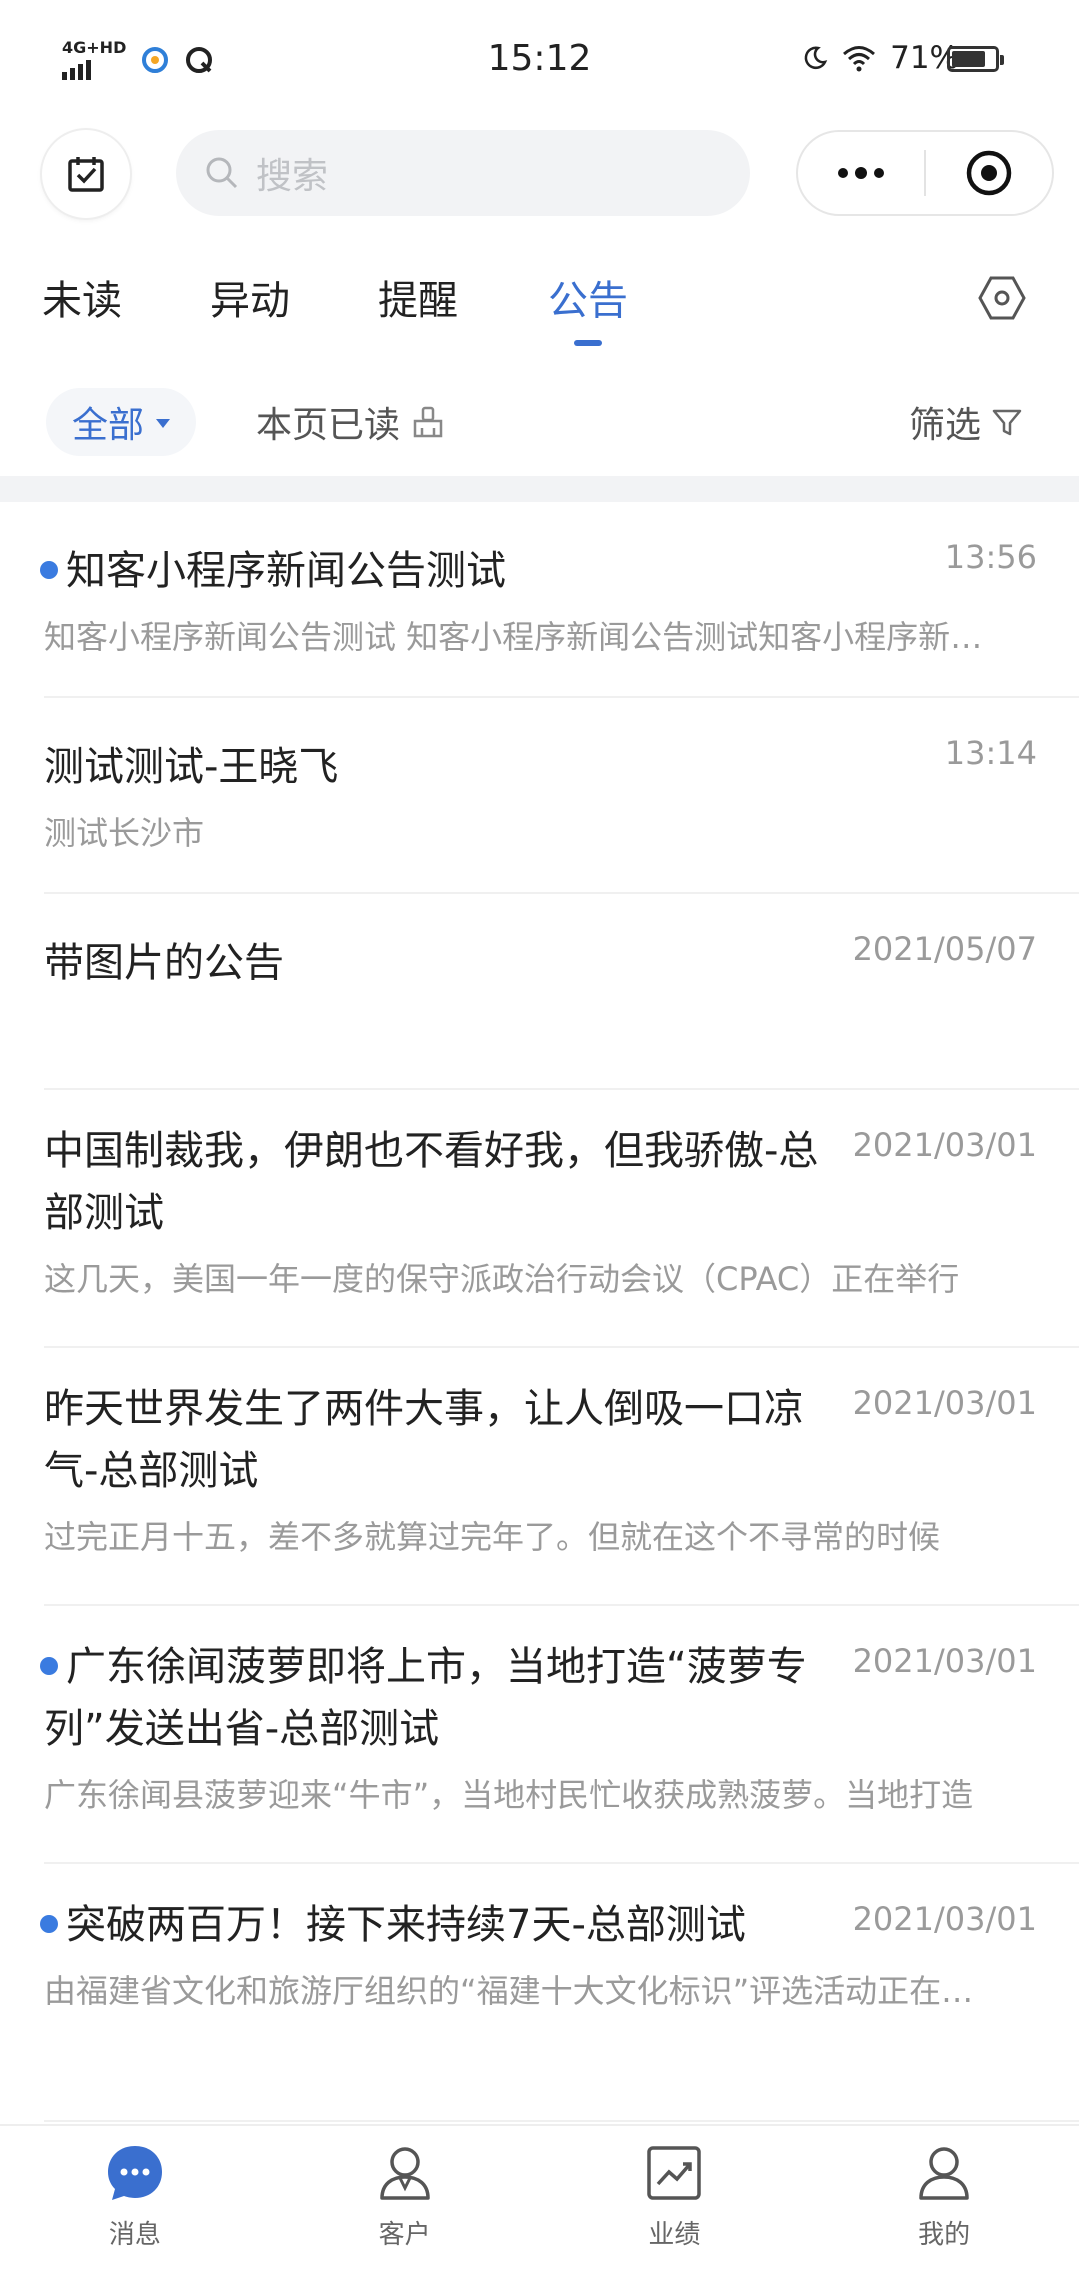 This screenshot has width=1079, height=2273. I want to click on item-summary: 知客小程序新闻公告测试 知客小程序新闻公告测试知客小程序新闻公告测试, so click(541, 637).